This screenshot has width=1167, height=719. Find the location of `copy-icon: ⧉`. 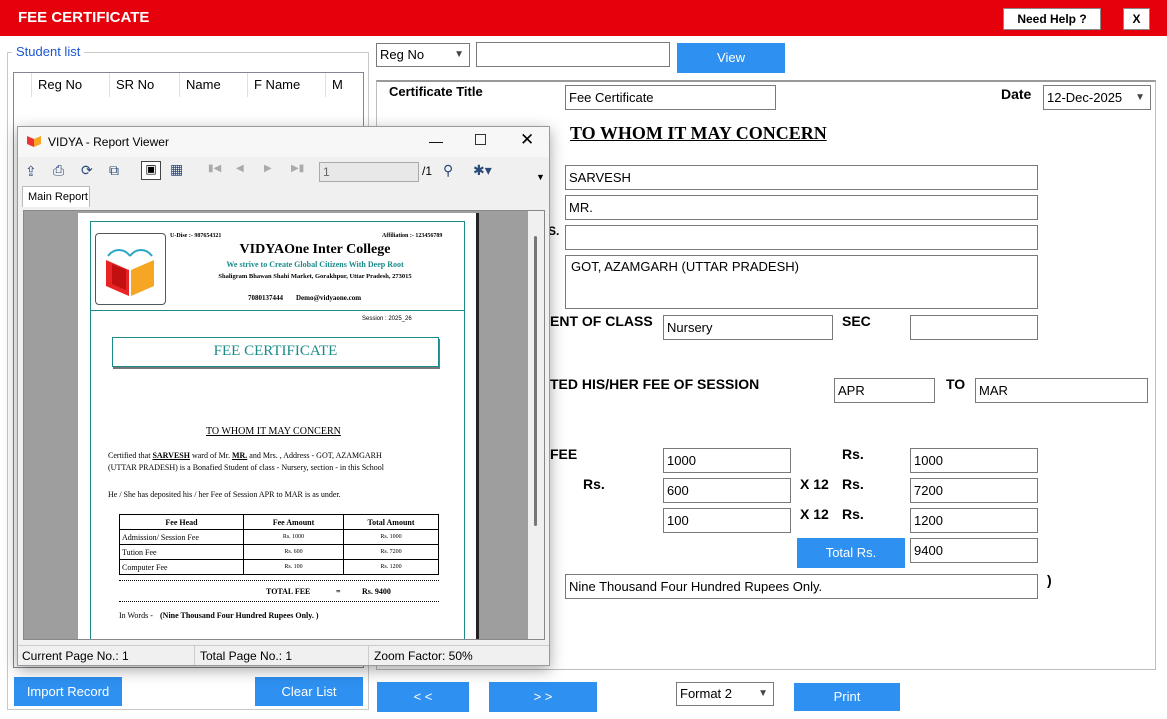

copy-icon: ⧉ is located at coordinates (114, 170).